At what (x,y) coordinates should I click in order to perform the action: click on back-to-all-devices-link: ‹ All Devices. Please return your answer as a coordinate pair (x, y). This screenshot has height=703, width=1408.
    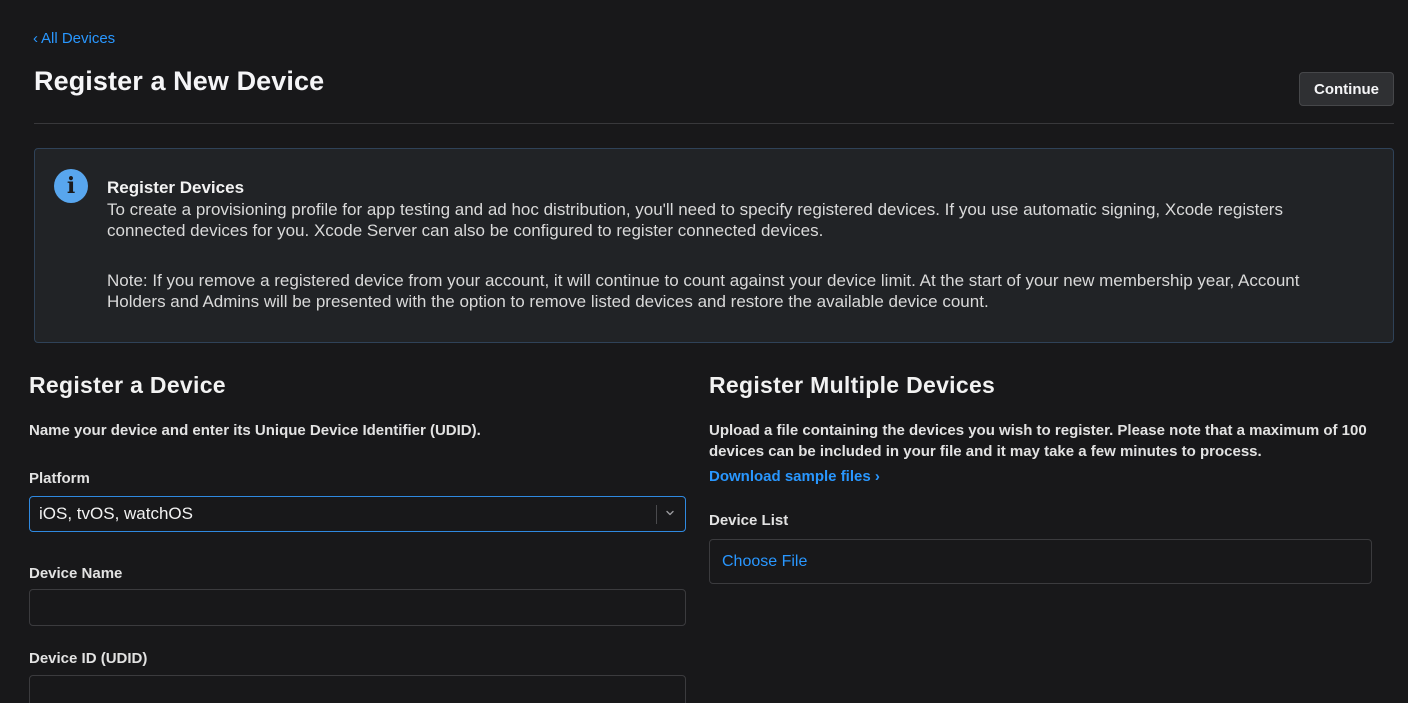
    Looking at the image, I should click on (74, 38).